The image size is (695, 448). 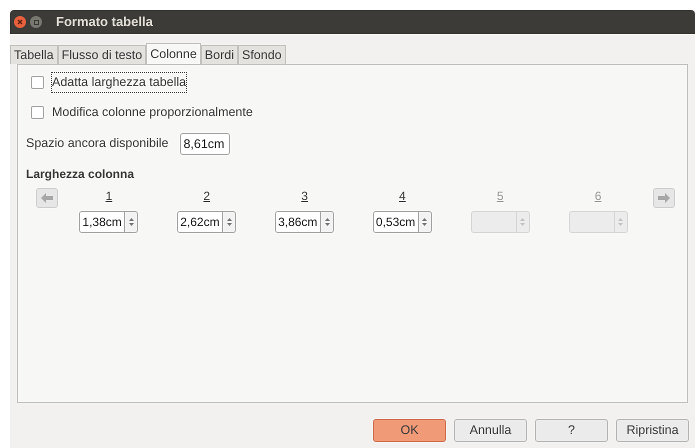 I want to click on dialog-button: ?, so click(x=571, y=430).